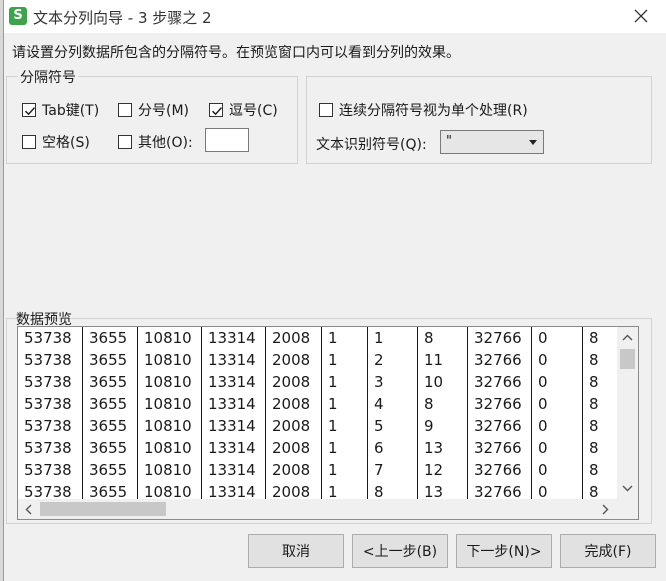 This screenshot has height=581, width=666. Describe the element at coordinates (371, 145) in the screenshot. I see `text-qualifier-label: 文本识别符号(Q):` at that location.